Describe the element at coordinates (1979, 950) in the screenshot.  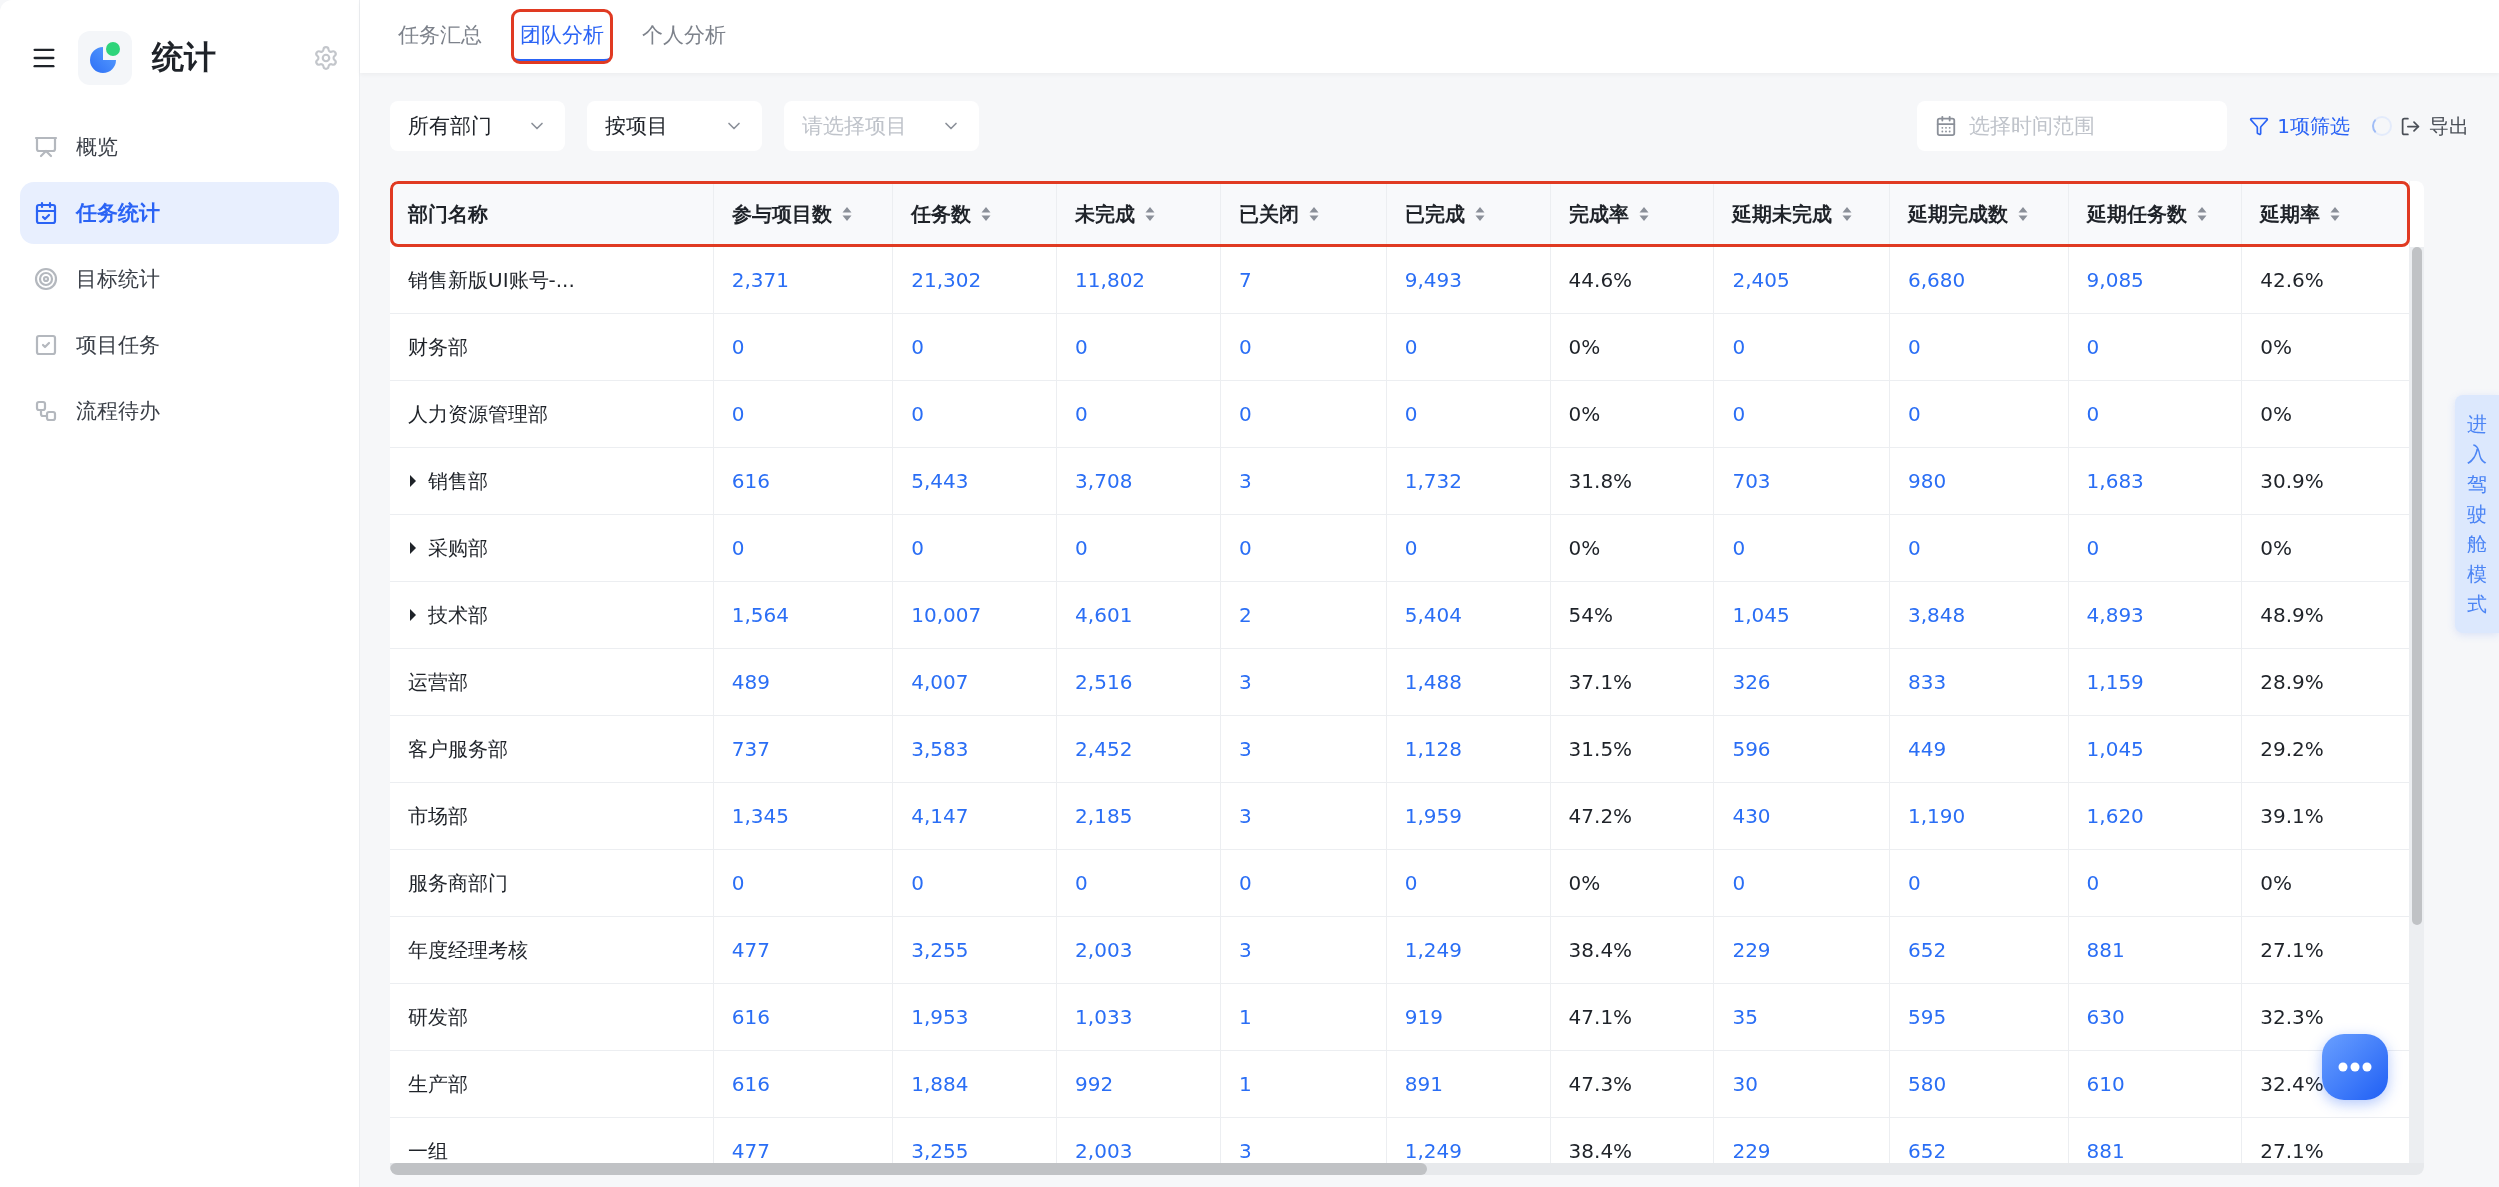
I see `table-cell-link: 652` at that location.